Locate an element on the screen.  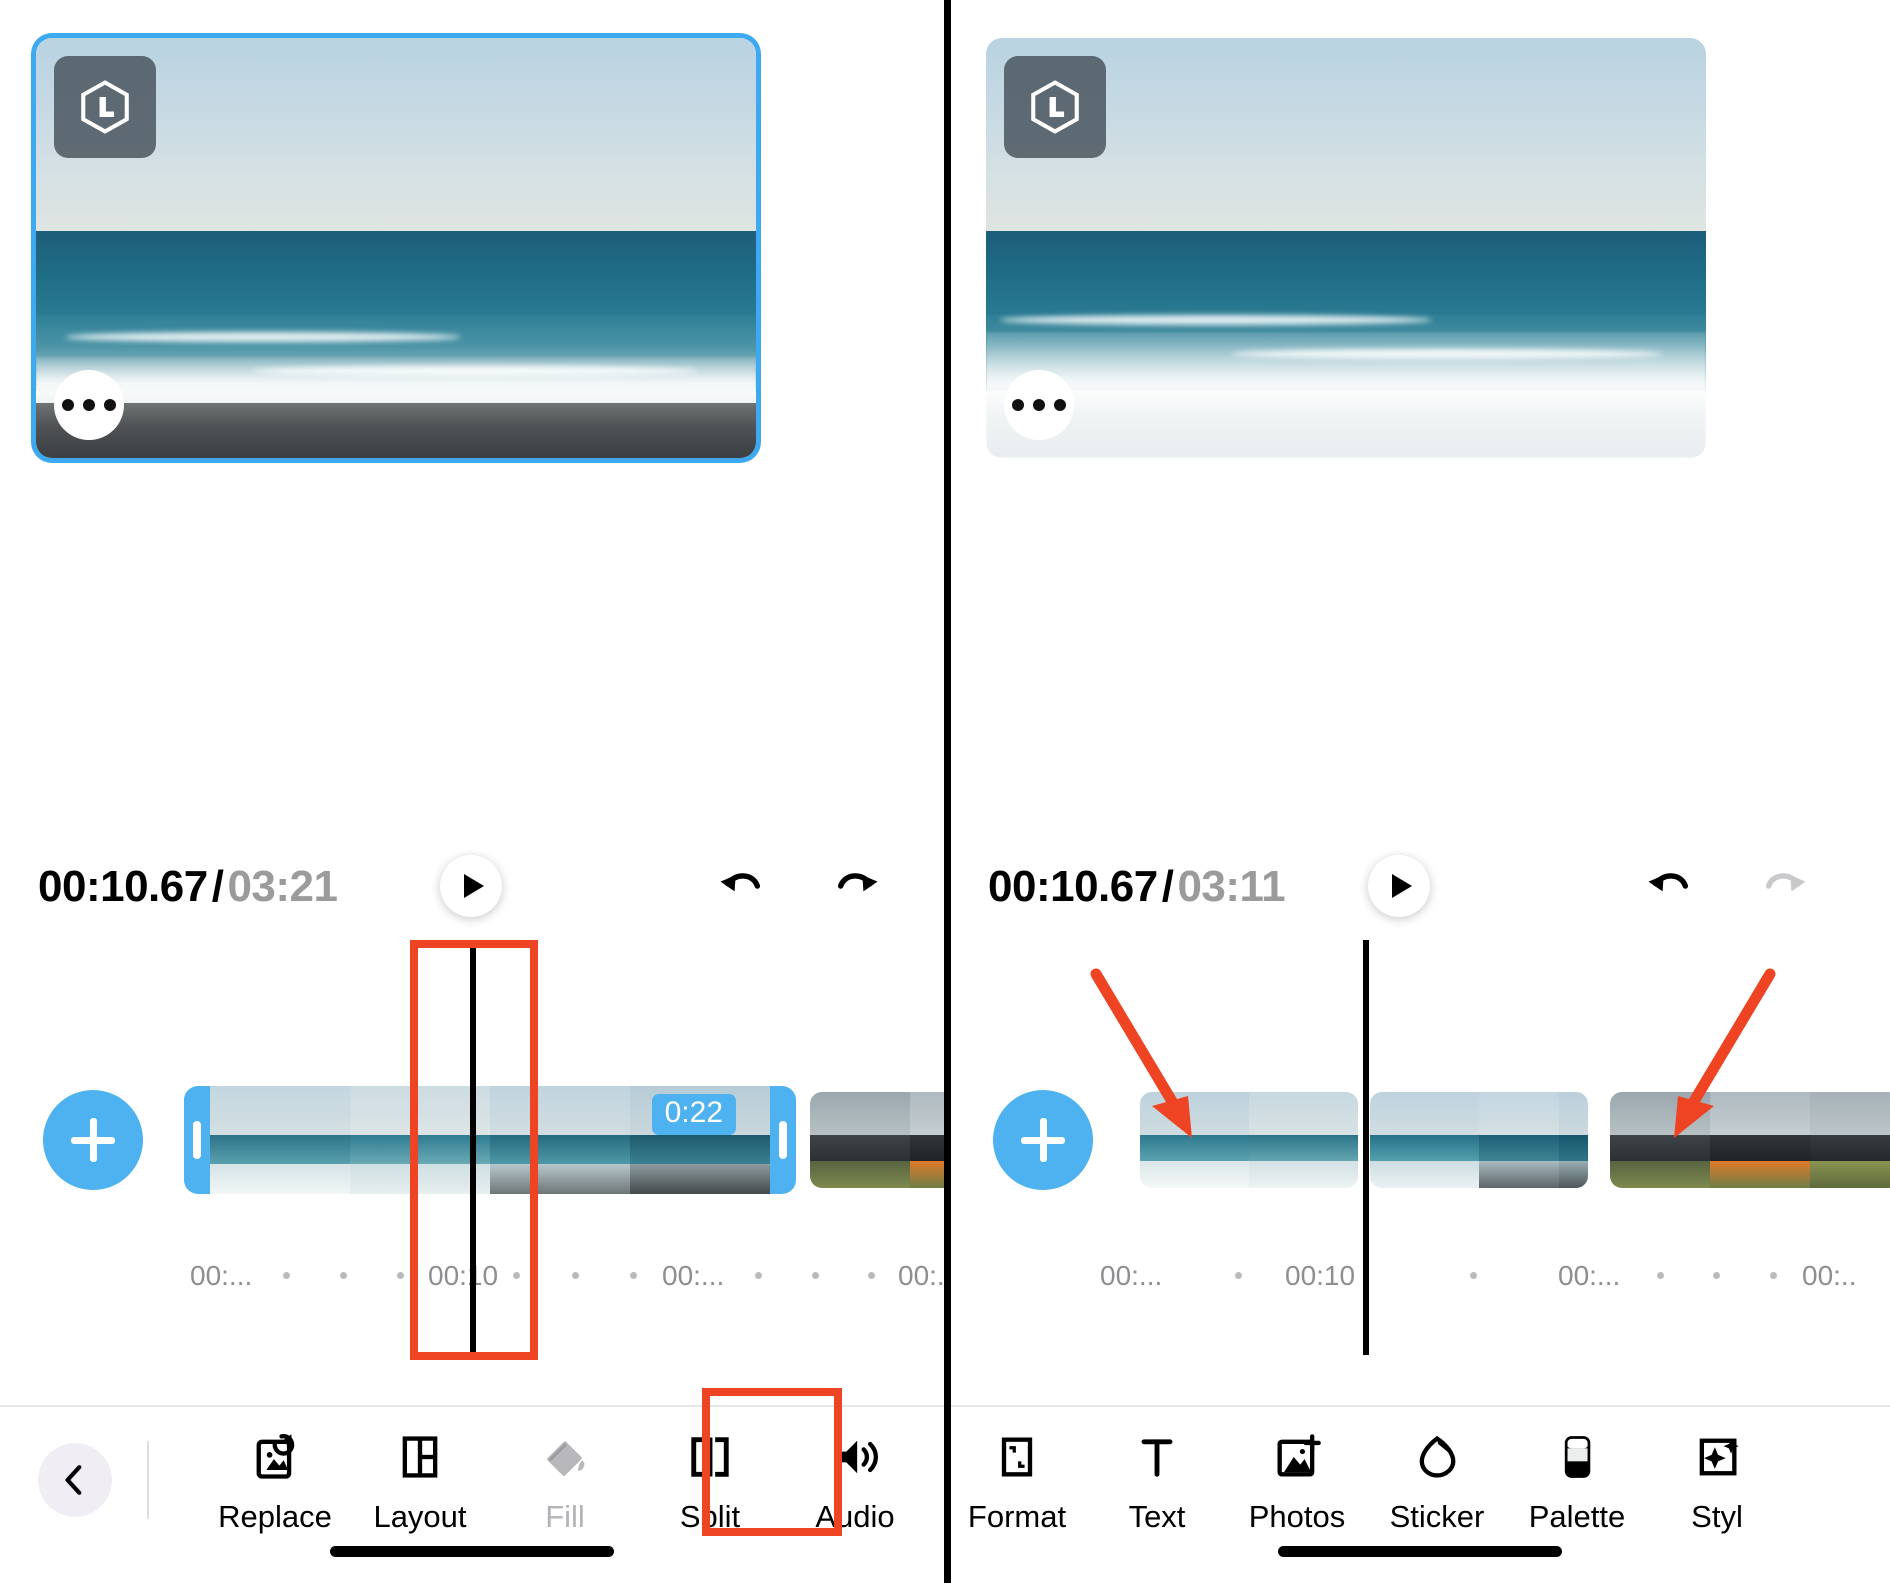
selected-clip-before: 0:22 is located at coordinates (490, 1140).